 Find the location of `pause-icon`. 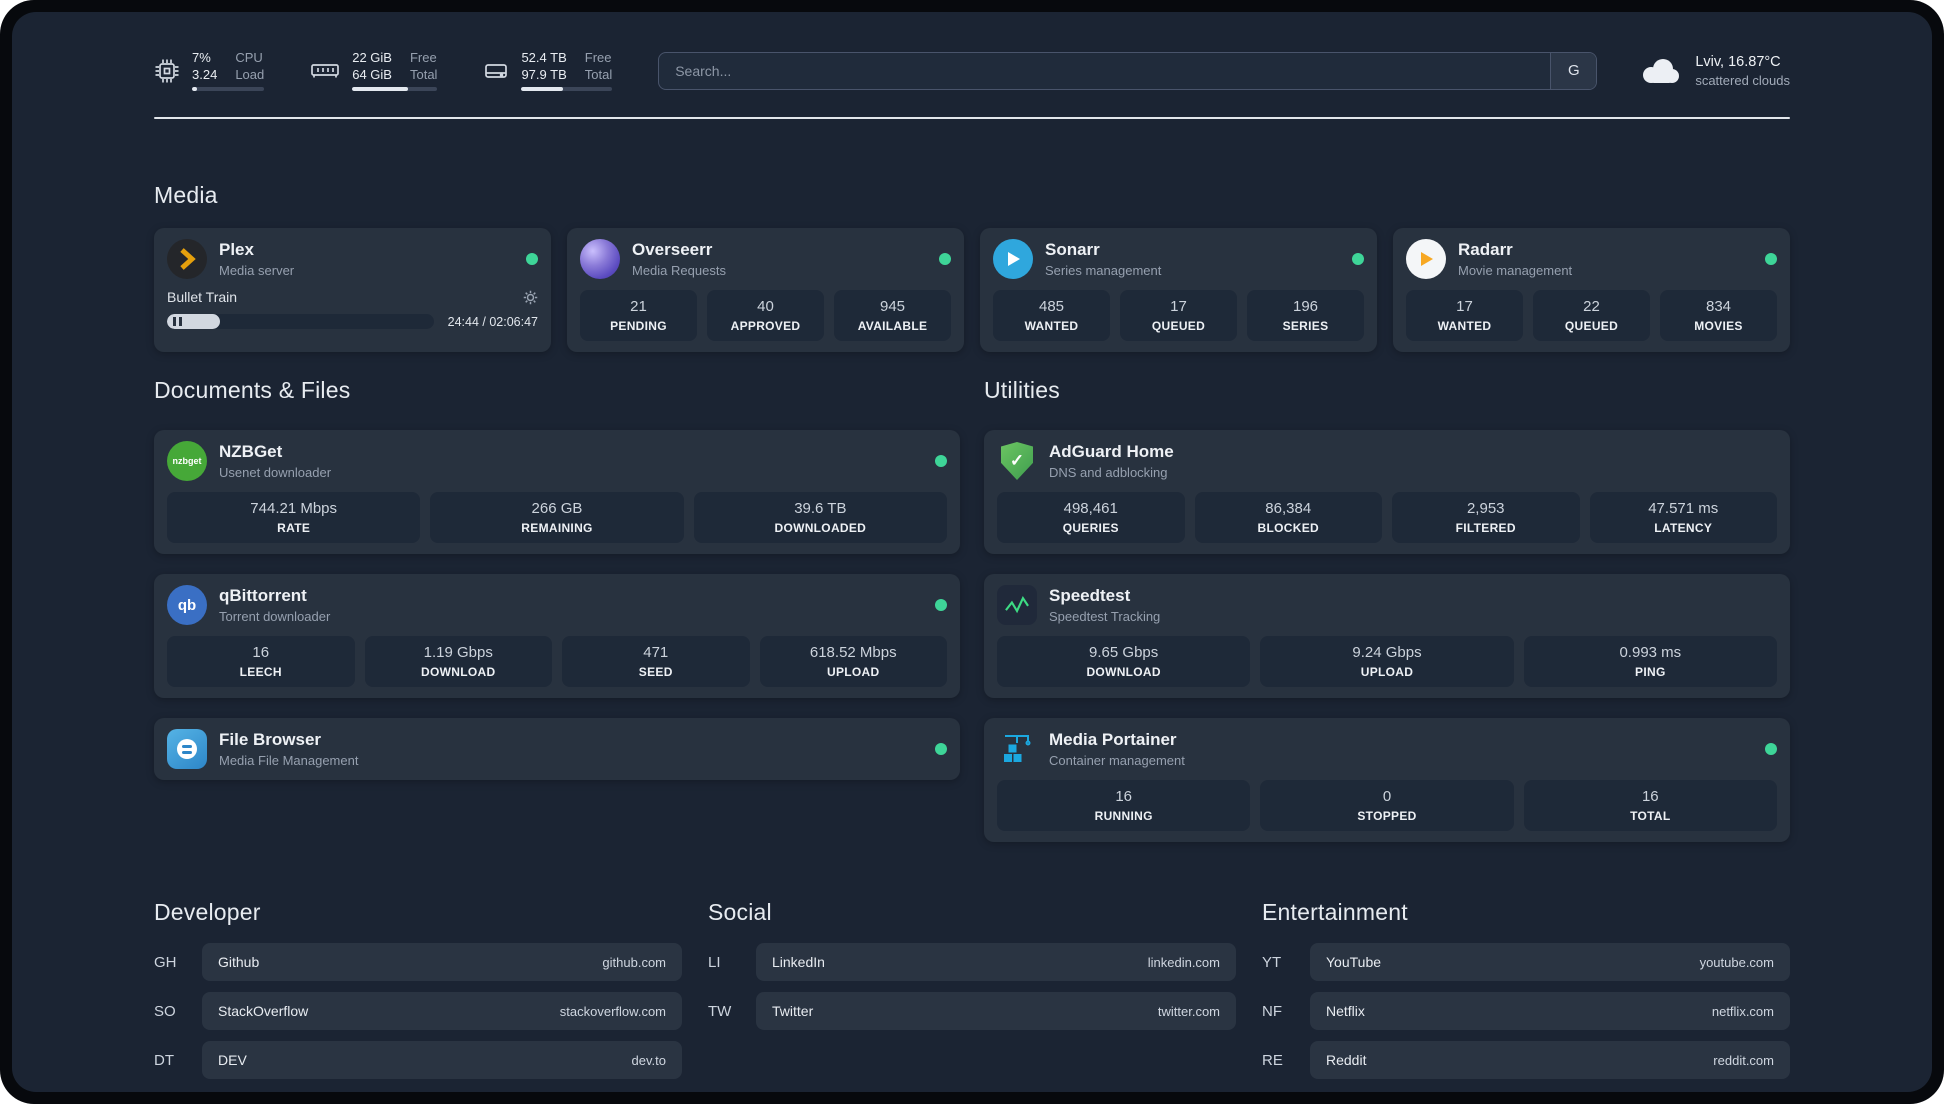

pause-icon is located at coordinates (177, 321).